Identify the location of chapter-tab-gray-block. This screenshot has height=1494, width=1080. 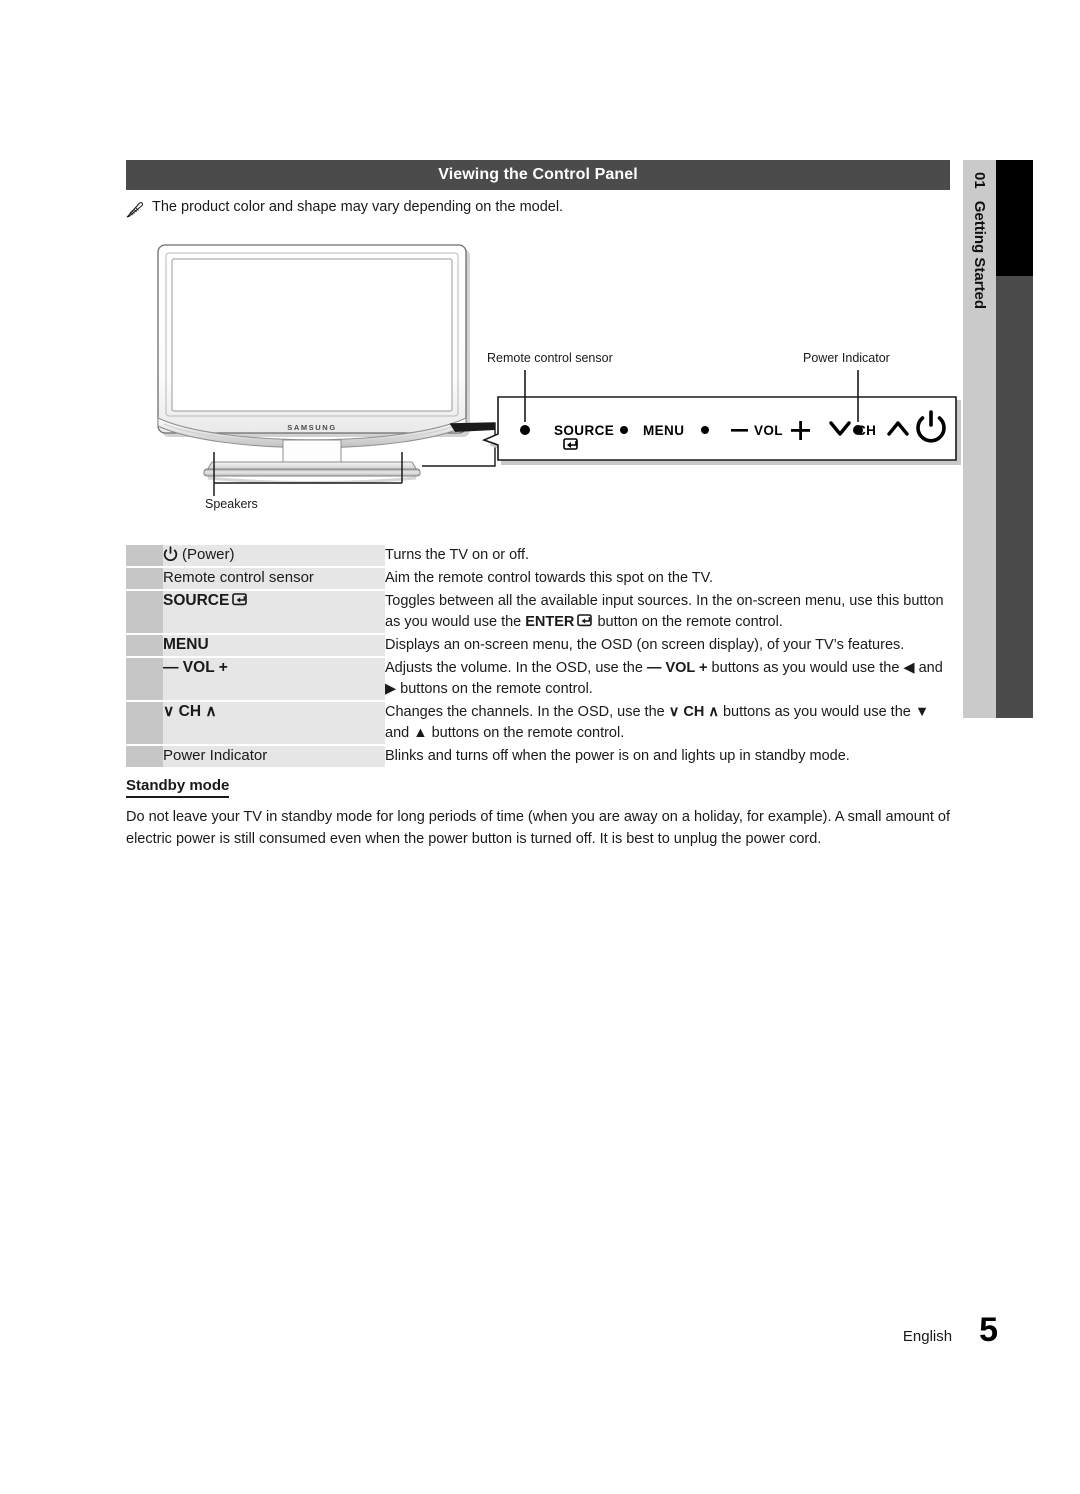
(1014, 497).